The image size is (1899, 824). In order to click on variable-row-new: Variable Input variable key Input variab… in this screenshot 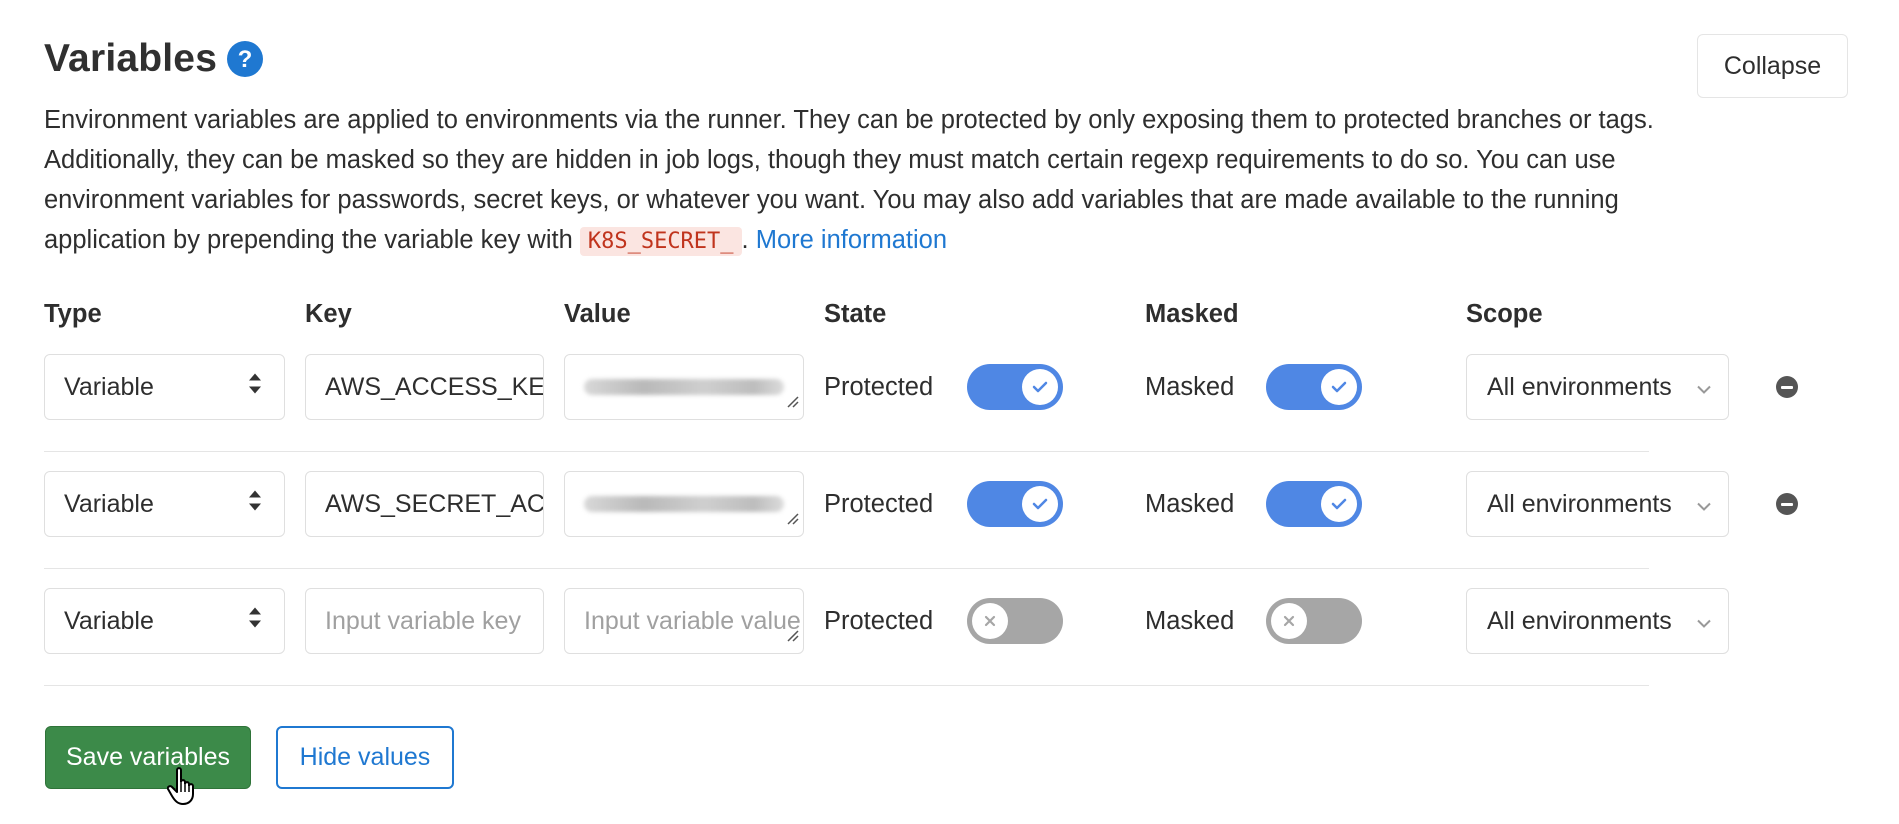, I will do `click(954, 621)`.